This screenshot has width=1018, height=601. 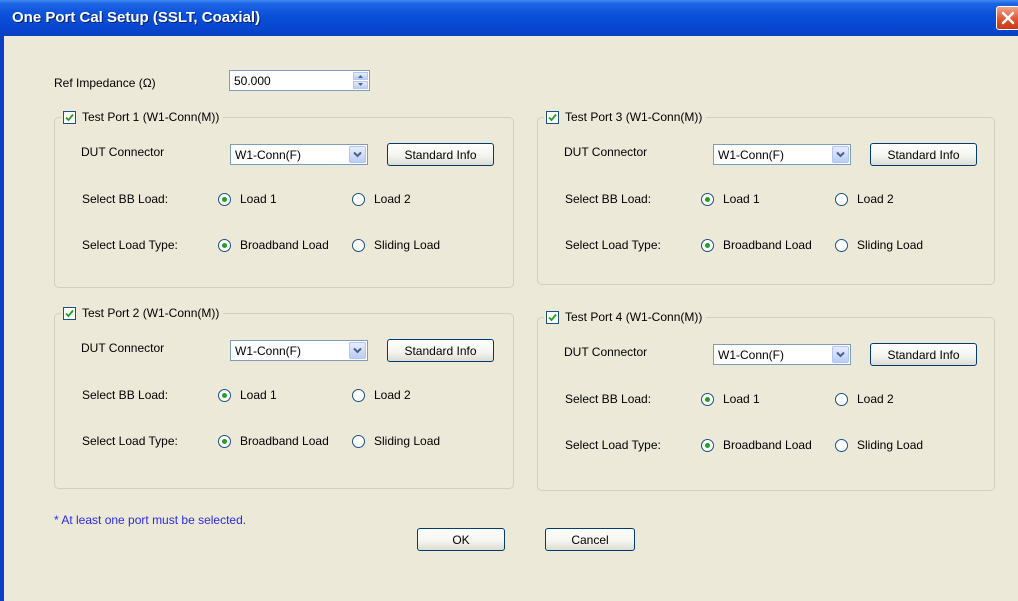 I want to click on test-port-3-title: Test Port 3 (W1-Conn(M)), so click(x=634, y=117).